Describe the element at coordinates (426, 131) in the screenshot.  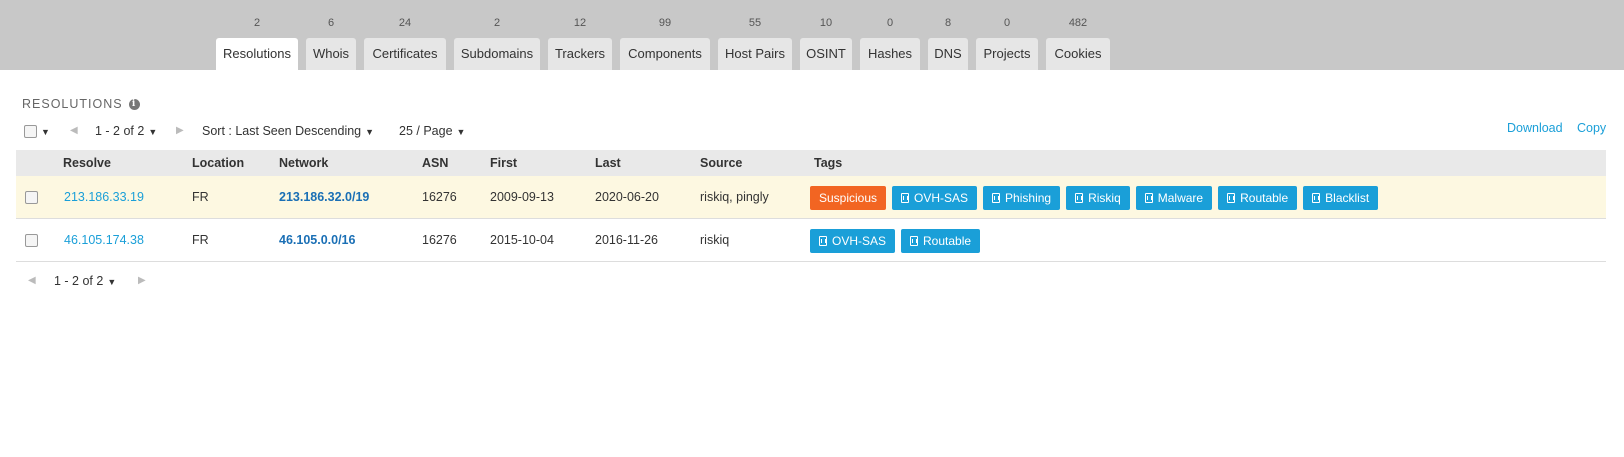
I see `page-size-label: 25 / Page` at that location.